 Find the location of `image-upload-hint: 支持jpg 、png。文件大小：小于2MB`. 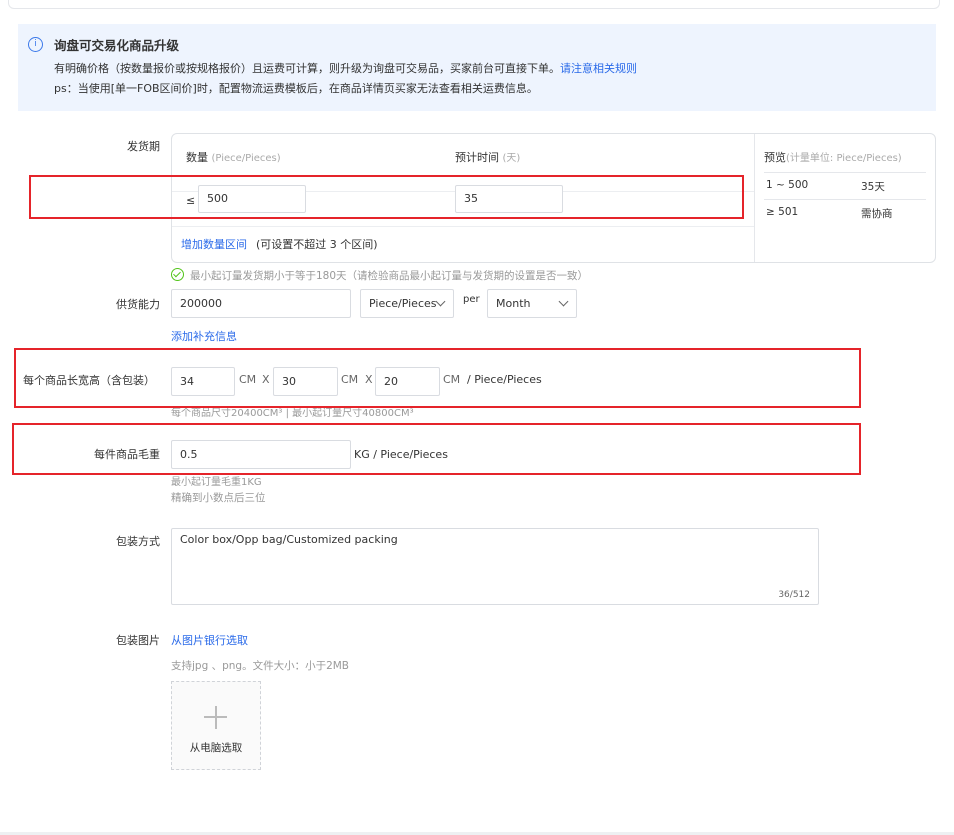

image-upload-hint: 支持jpg 、png。文件大小：小于2MB is located at coordinates (260, 666).